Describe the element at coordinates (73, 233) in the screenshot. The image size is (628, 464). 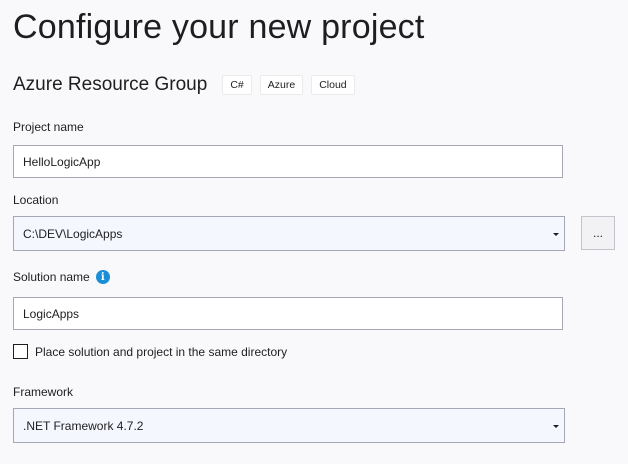
I see `location-value: C:\DEV\LogicApps` at that location.